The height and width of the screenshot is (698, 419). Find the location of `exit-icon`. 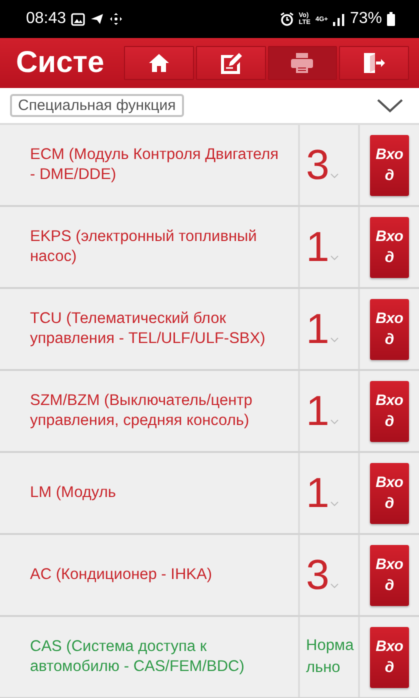

exit-icon is located at coordinates (374, 63).